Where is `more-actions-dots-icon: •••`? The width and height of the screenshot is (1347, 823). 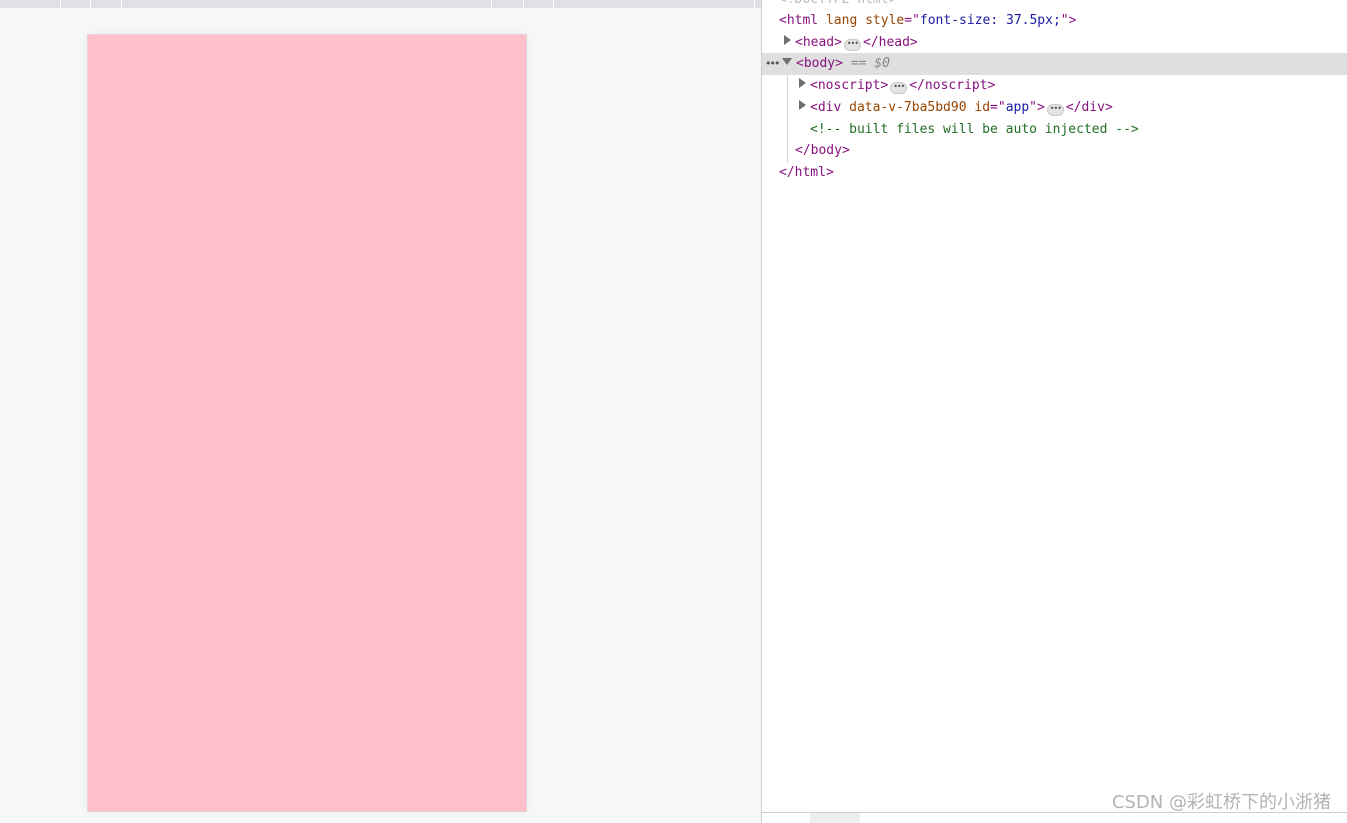
more-actions-dots-icon: ••• is located at coordinates (773, 64).